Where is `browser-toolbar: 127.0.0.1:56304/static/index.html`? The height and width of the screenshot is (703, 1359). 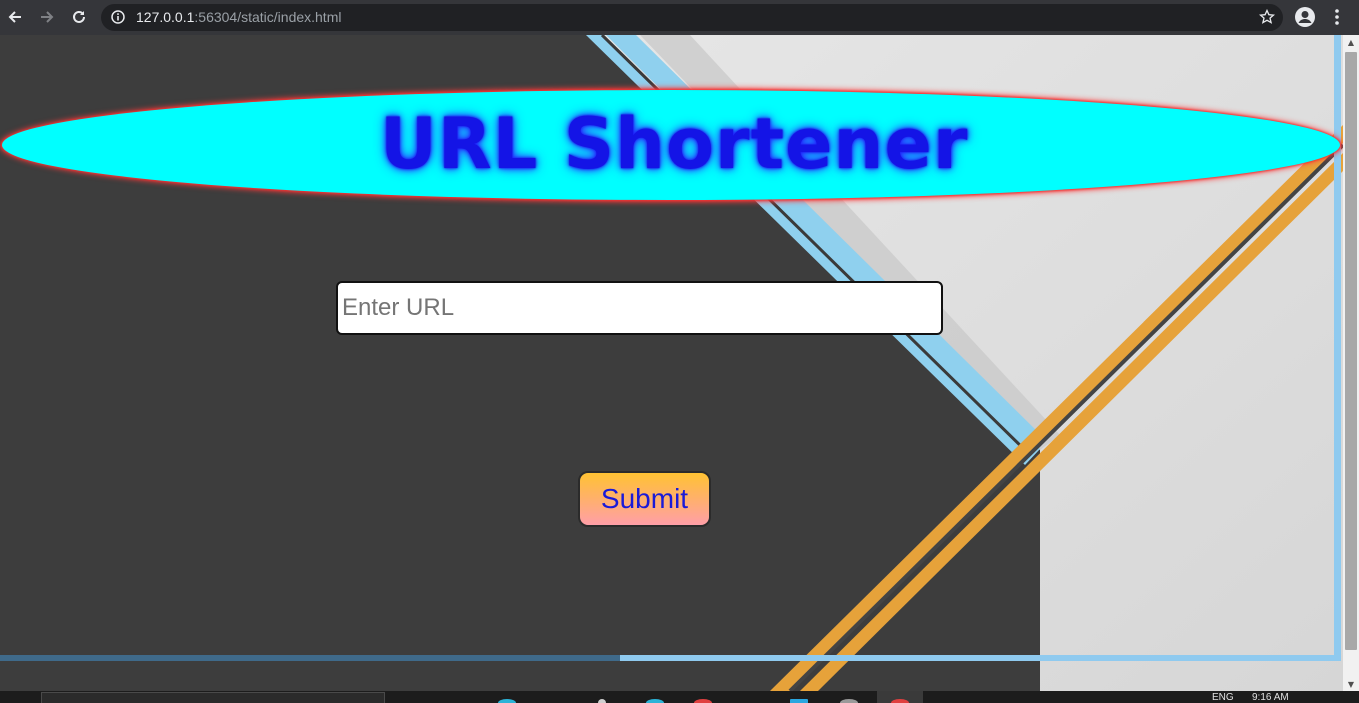 browser-toolbar: 127.0.0.1:56304/static/index.html is located at coordinates (679, 17).